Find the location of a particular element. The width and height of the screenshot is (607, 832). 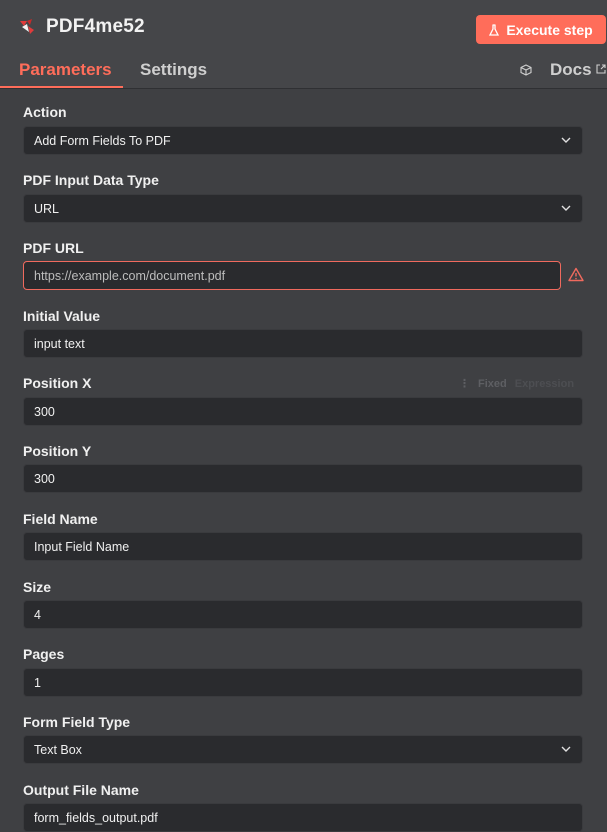

initial-value-value: input text is located at coordinates (59, 343).